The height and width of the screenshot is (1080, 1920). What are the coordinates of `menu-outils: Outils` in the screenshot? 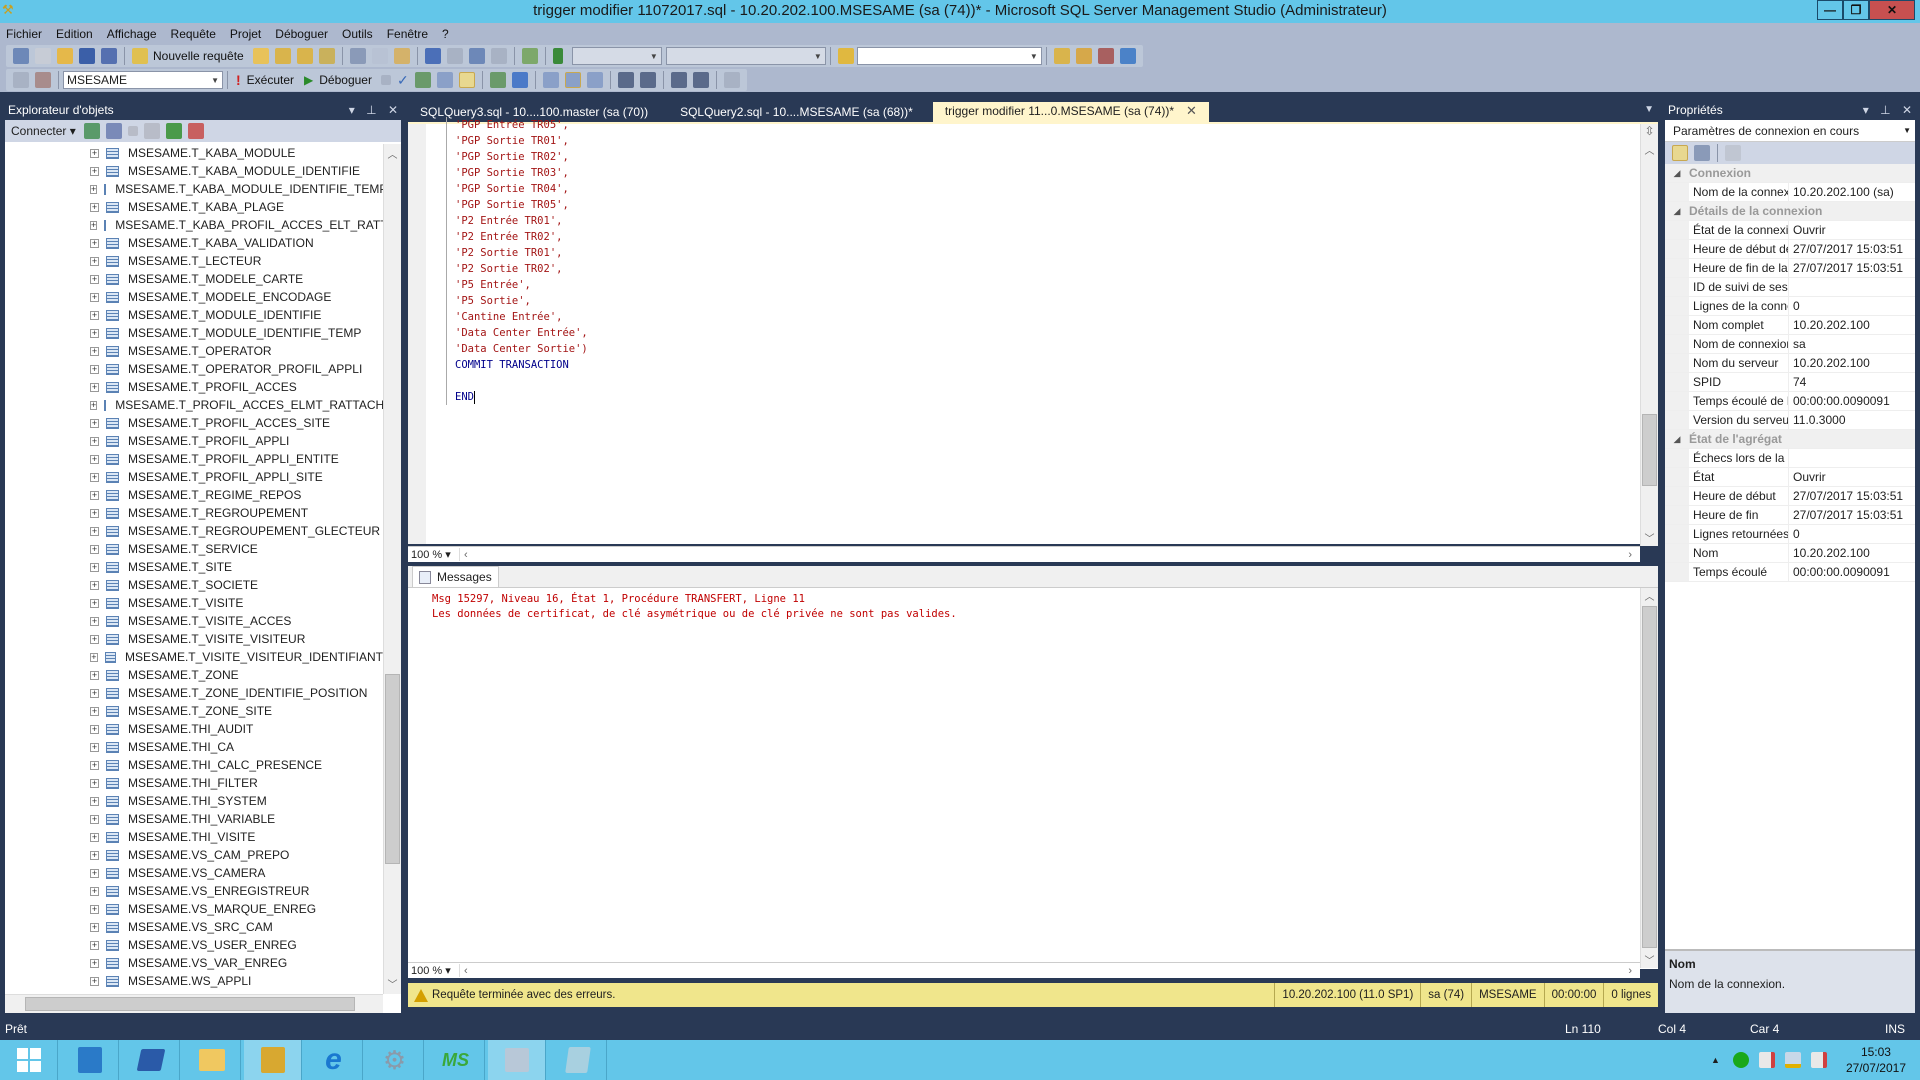 It's located at (357, 34).